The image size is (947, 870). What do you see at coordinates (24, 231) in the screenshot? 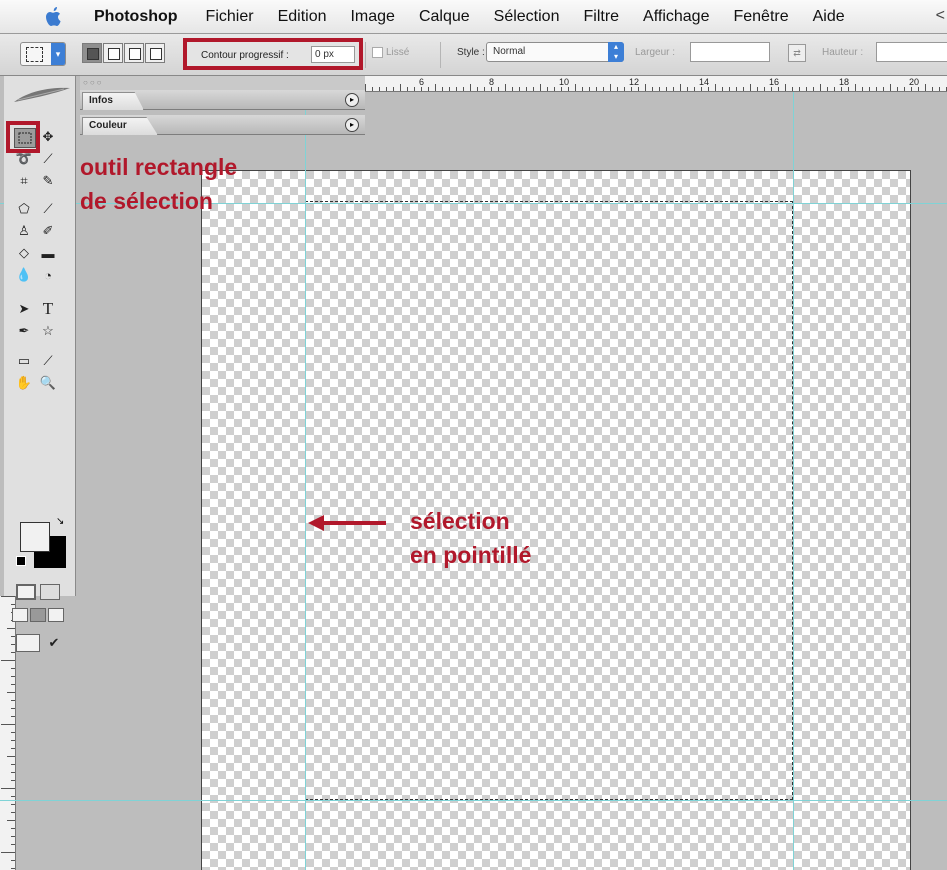
I see `clone-stamp-icon: ♙` at bounding box center [24, 231].